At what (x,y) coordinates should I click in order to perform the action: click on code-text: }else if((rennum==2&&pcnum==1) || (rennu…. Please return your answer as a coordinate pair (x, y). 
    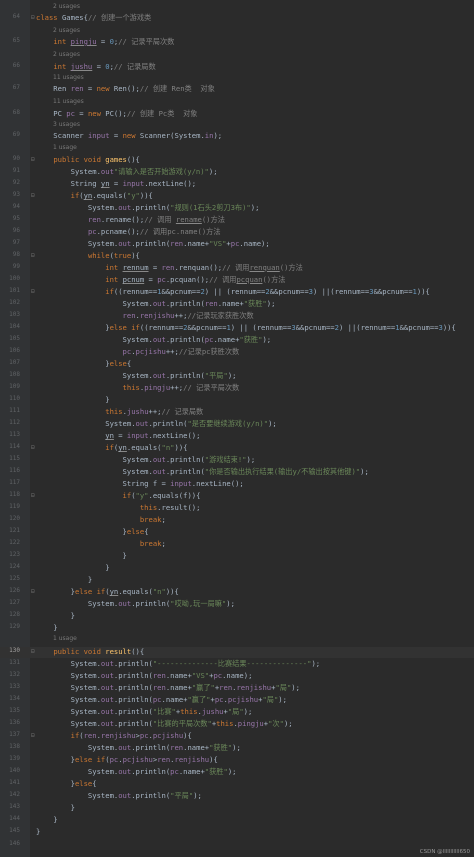
    Looking at the image, I should click on (246, 327).